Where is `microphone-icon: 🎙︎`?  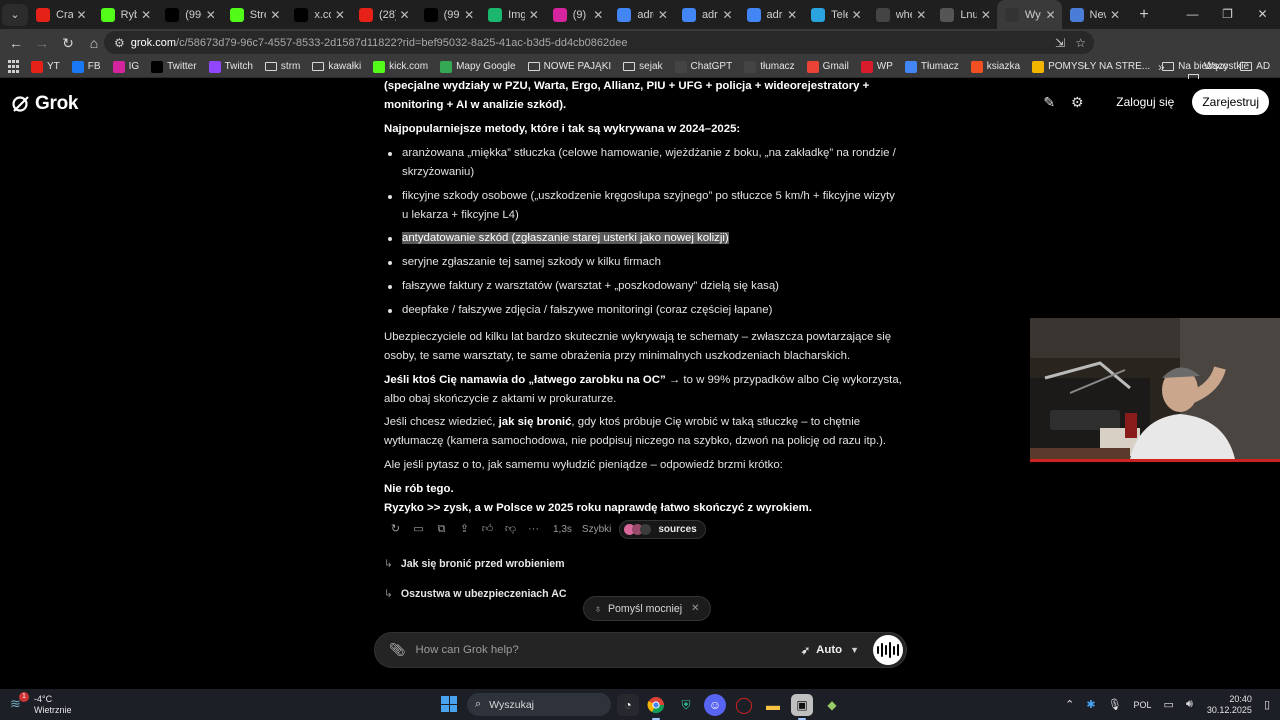
microphone-icon: 🎙︎ is located at coordinates (1115, 704).